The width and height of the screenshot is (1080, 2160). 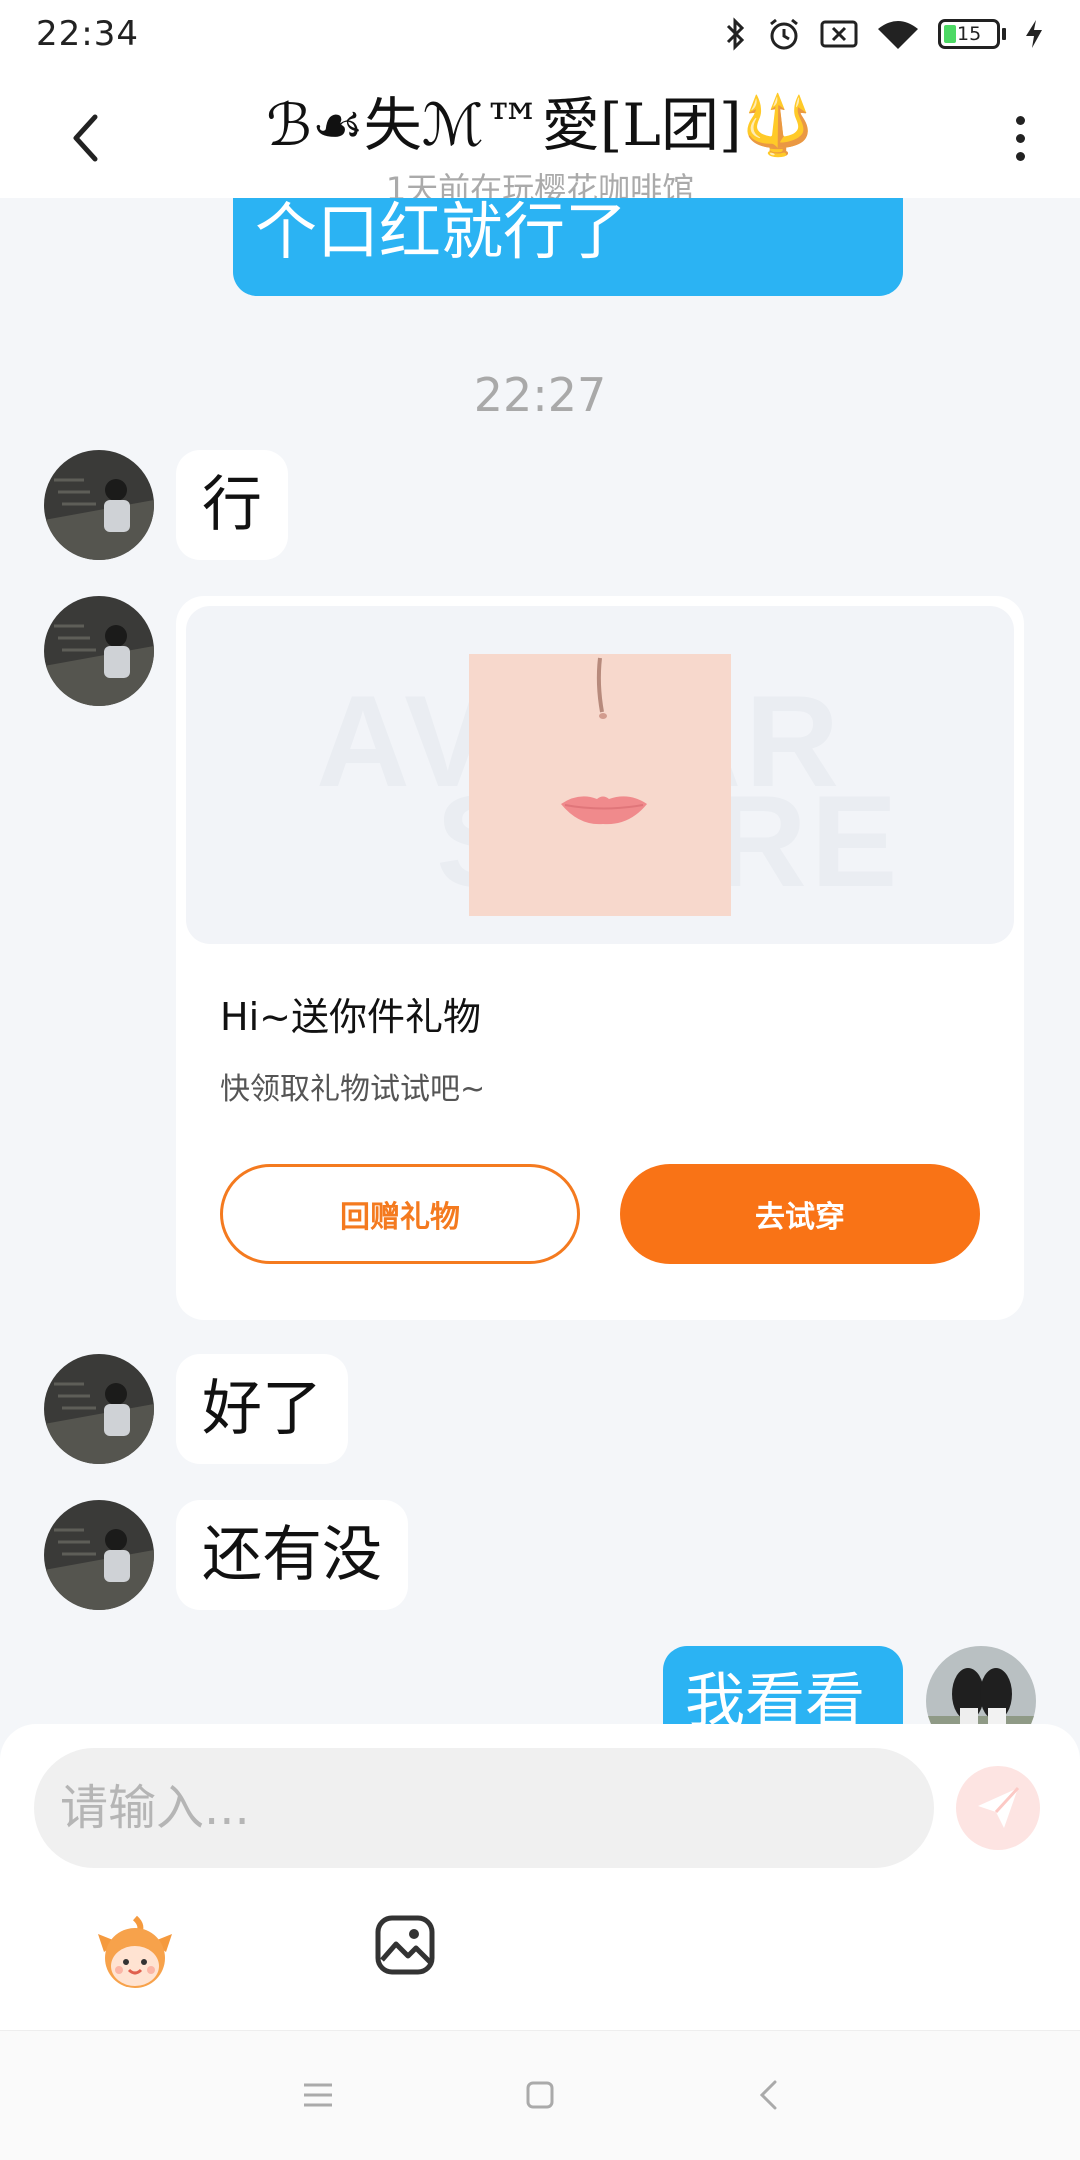 What do you see at coordinates (400, 1214) in the screenshot?
I see `return-gift-button: 回赠礼物` at bounding box center [400, 1214].